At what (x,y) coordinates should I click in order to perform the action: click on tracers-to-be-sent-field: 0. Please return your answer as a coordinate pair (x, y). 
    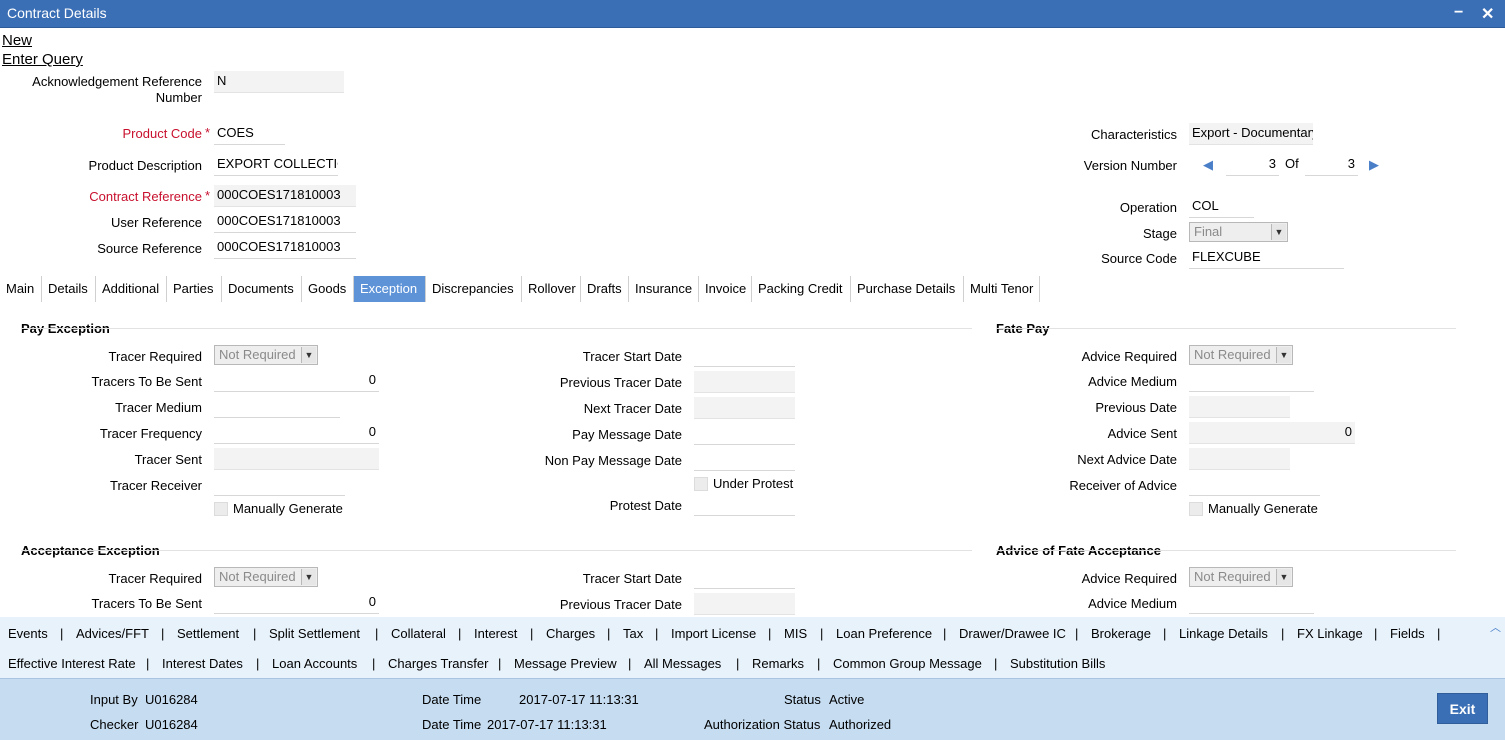
    Looking at the image, I should click on (296, 381).